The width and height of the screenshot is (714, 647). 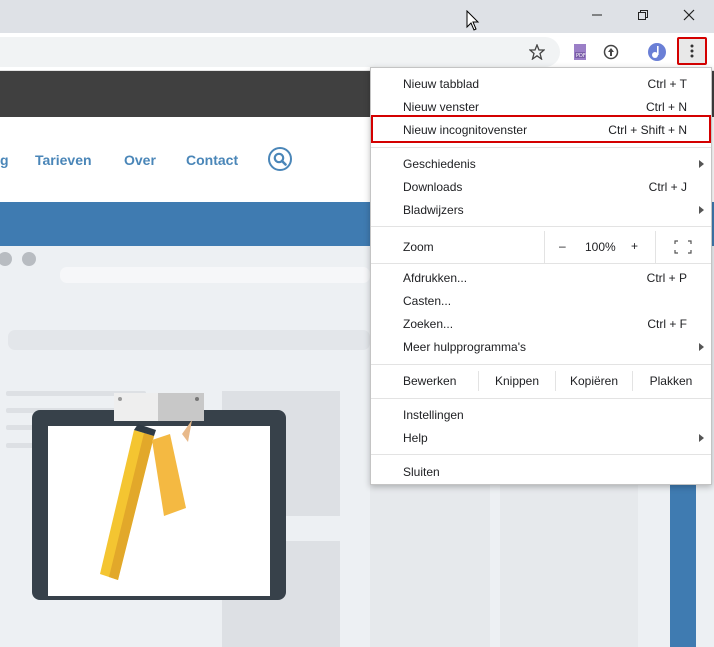 What do you see at coordinates (465, 347) in the screenshot?
I see `menu-item-label: Meer hulpprogramma's` at bounding box center [465, 347].